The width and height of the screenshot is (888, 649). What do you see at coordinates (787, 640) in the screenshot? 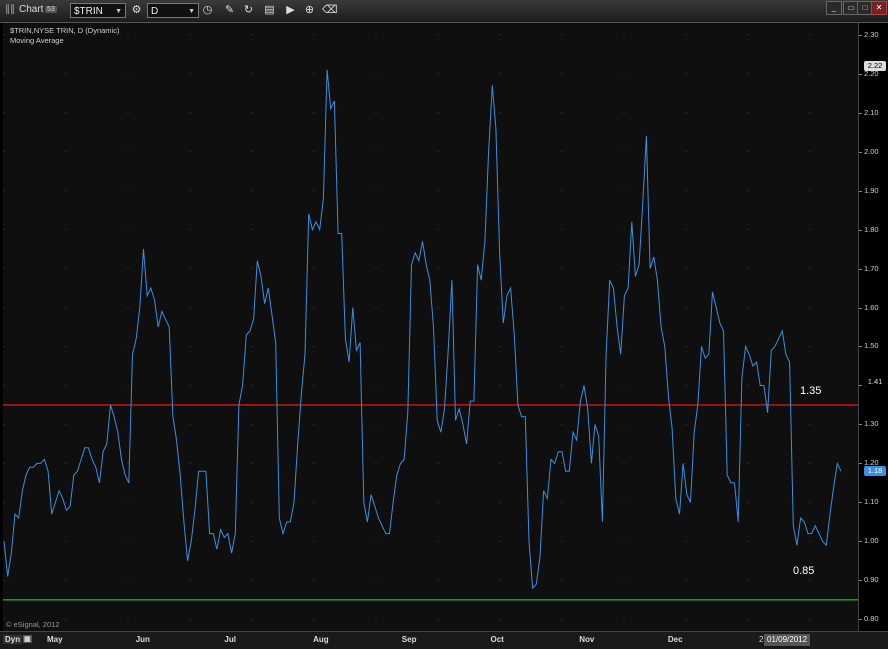
I see `cursor-date: 01/09/2012` at bounding box center [787, 640].